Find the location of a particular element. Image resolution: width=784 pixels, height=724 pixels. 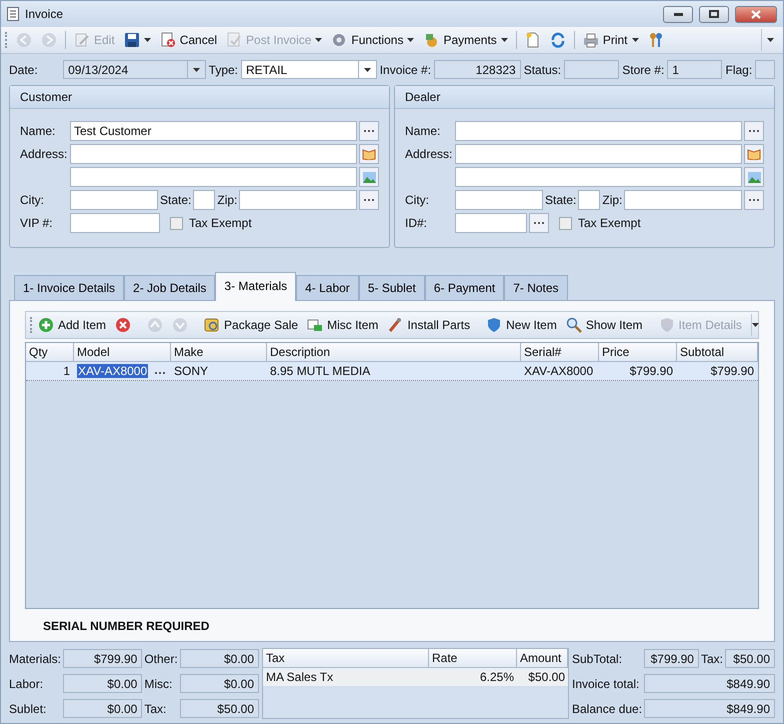

toolbar-button: Payments is located at coordinates (465, 40).